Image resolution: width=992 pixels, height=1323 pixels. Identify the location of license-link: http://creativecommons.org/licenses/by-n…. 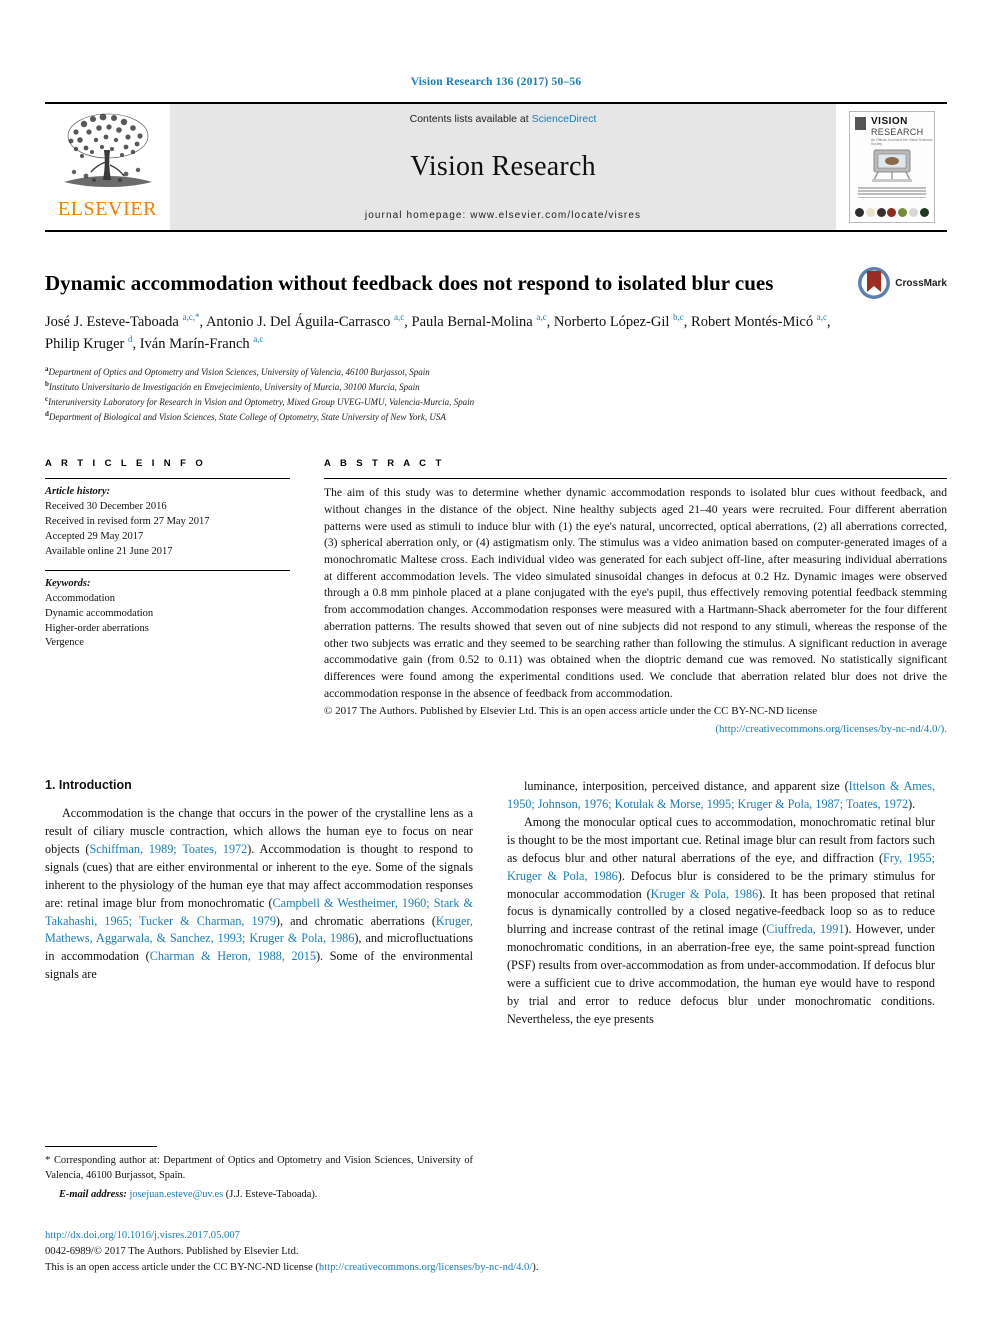
(425, 1267).